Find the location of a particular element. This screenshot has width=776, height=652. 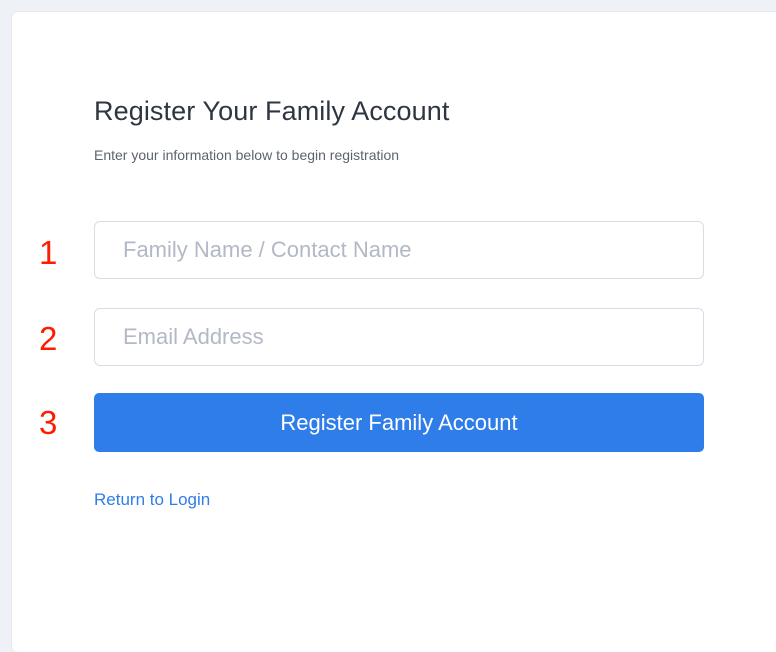

annotation-marker-1: 1 is located at coordinates (48, 252).